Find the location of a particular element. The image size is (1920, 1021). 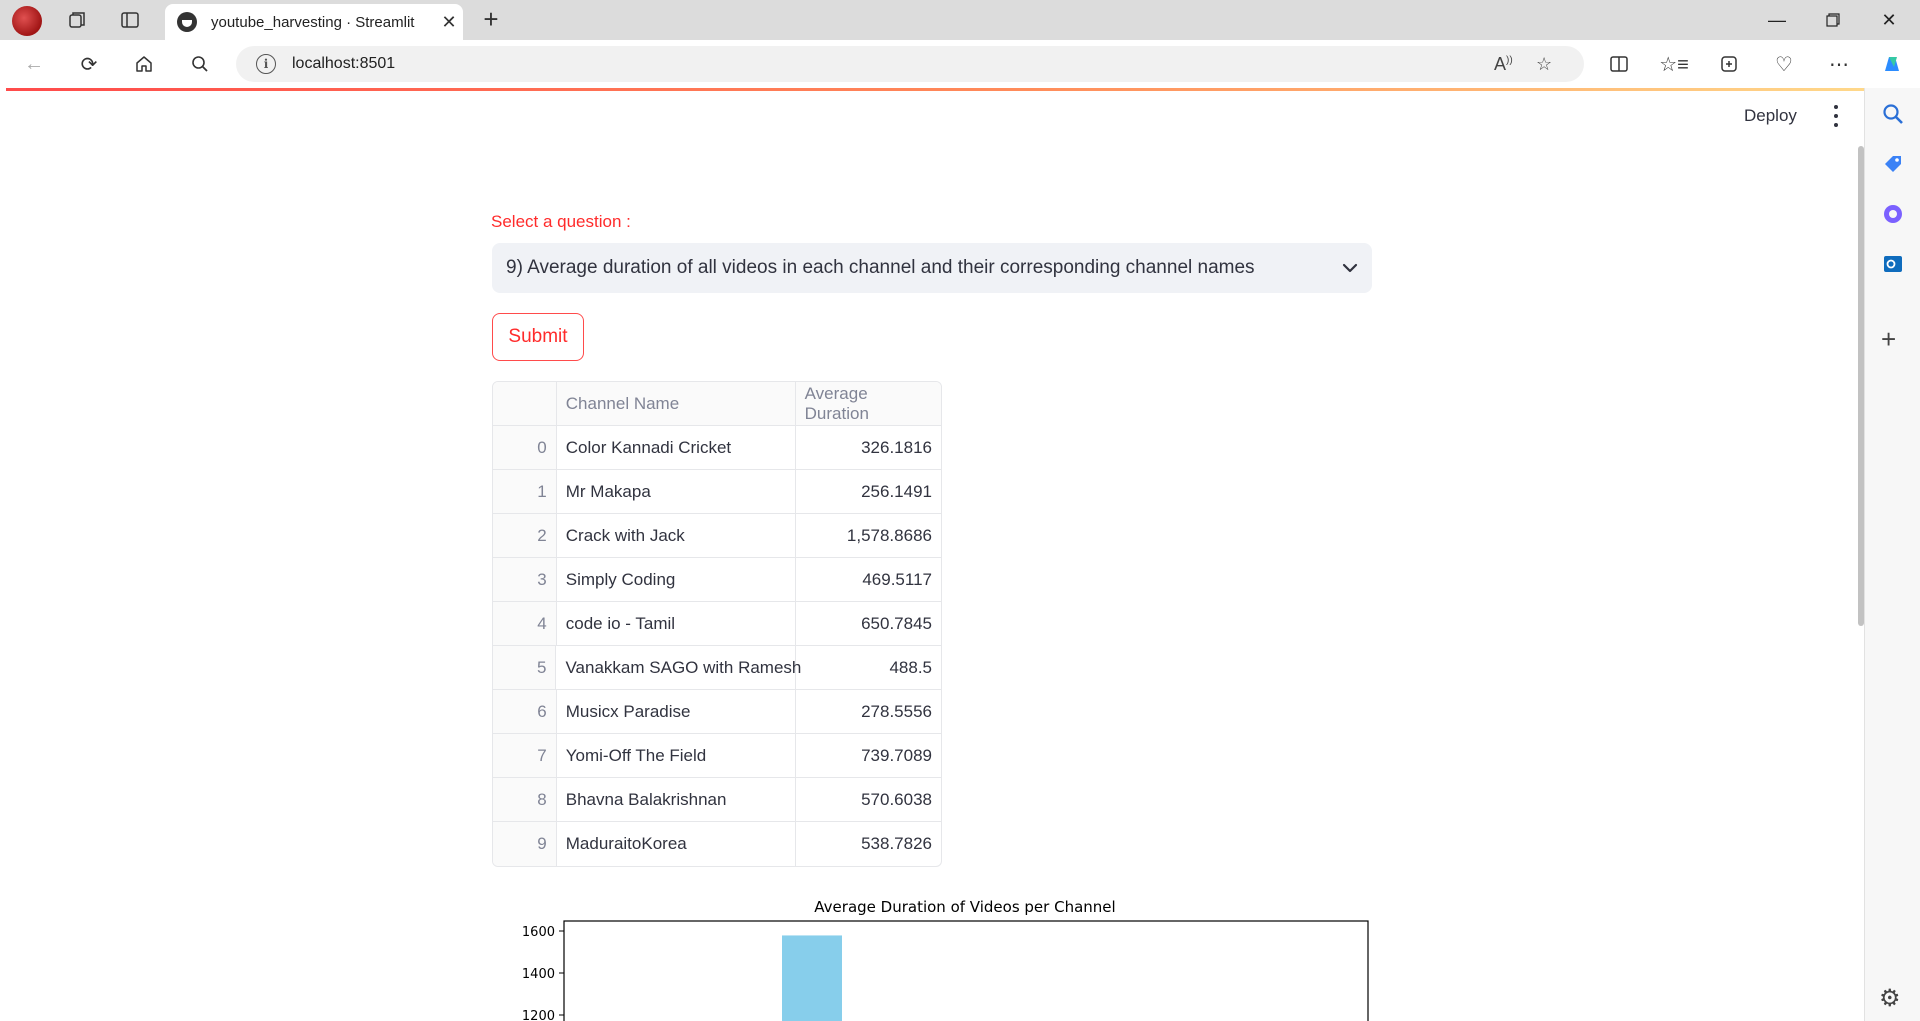

row-index: 4 is located at coordinates (525, 623).